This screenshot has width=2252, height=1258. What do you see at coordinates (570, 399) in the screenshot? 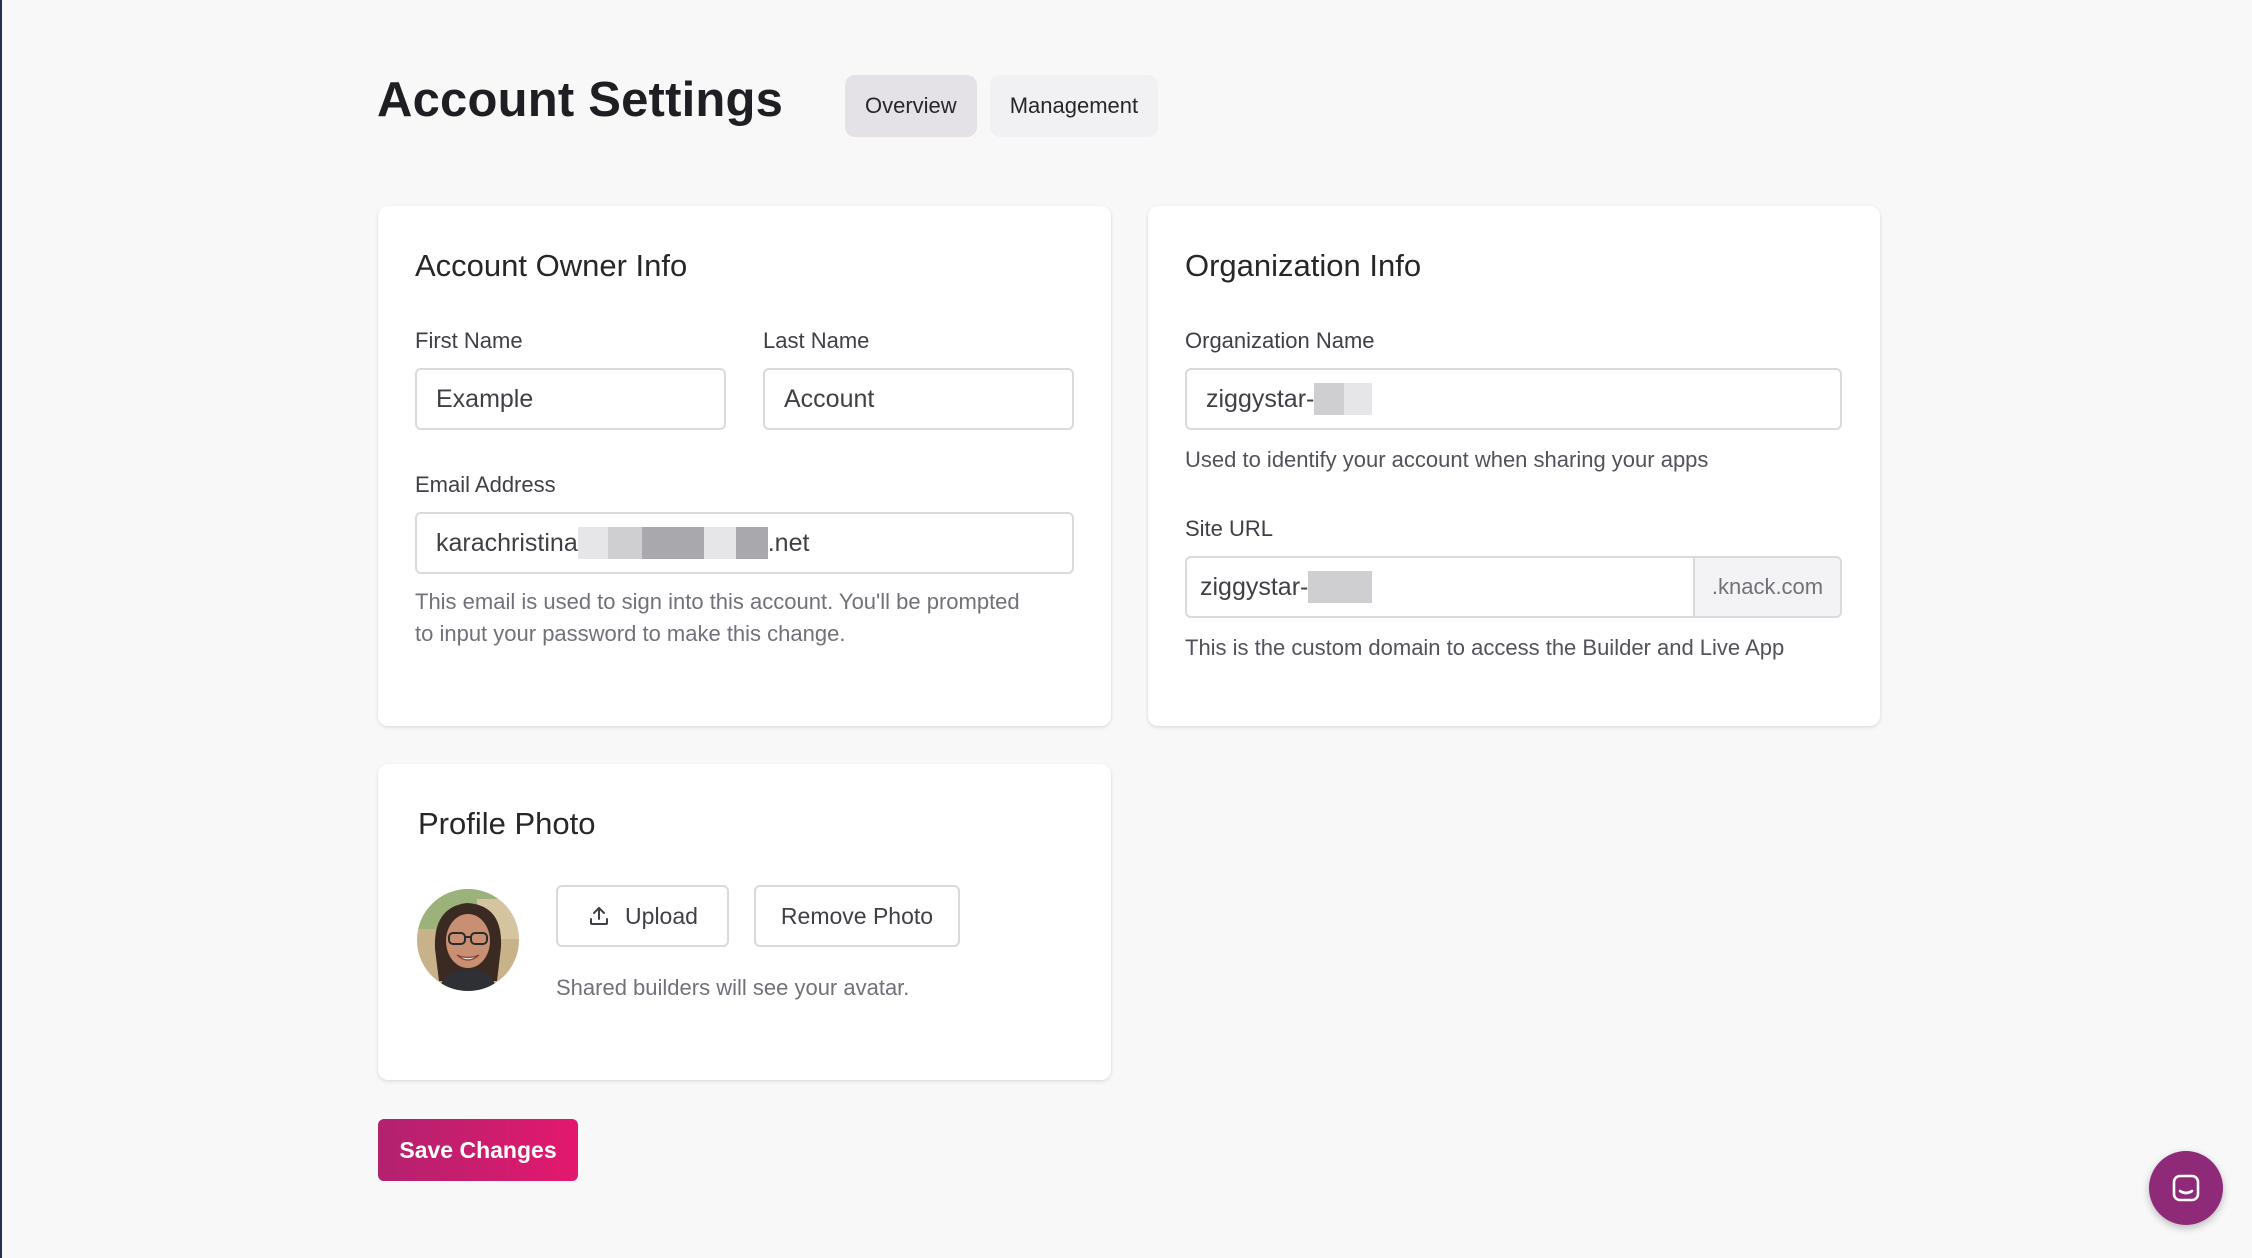
I see `first-name-field: Example` at bounding box center [570, 399].